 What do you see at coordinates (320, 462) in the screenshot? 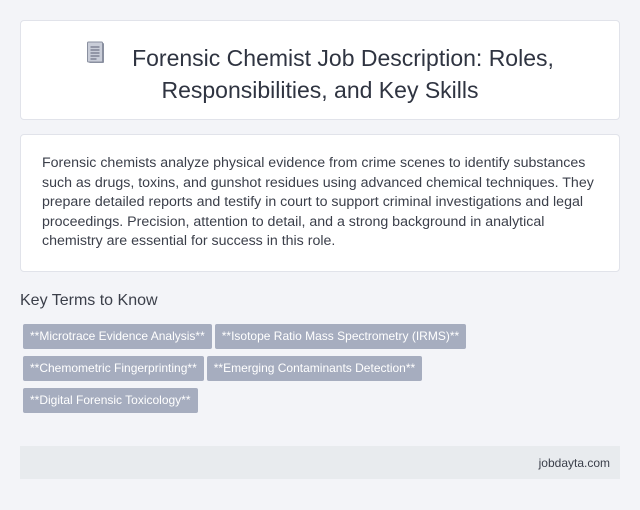
I see `footer: jobdayta.com` at bounding box center [320, 462].